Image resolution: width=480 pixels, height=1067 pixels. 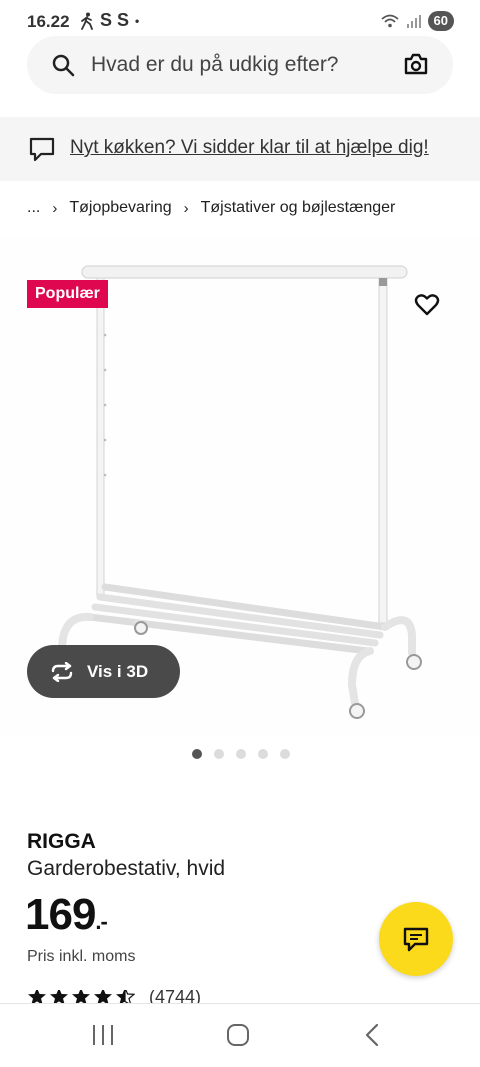 What do you see at coordinates (125, 997) in the screenshot?
I see `star-half-icon` at bounding box center [125, 997].